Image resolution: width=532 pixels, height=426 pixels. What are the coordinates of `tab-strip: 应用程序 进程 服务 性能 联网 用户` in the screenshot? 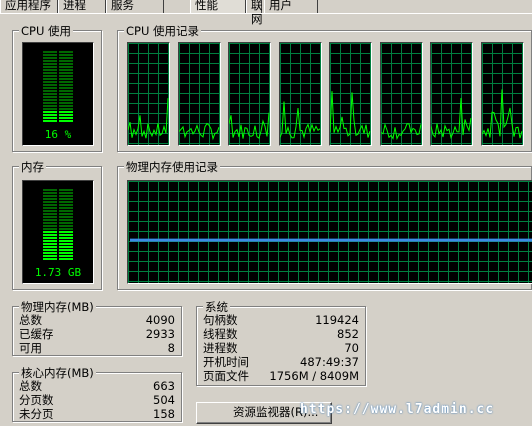 It's located at (266, 13).